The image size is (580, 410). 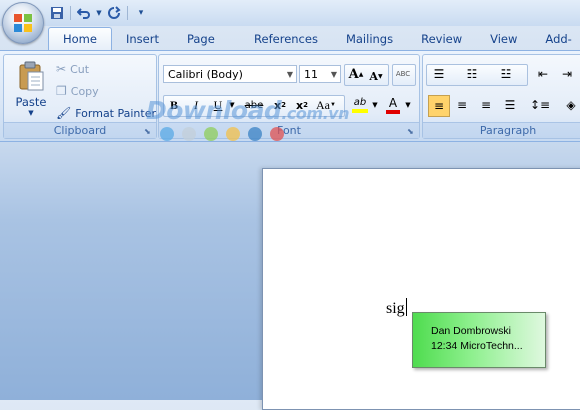 I want to click on tab-add-ins: Add-In, so click(x=555, y=48).